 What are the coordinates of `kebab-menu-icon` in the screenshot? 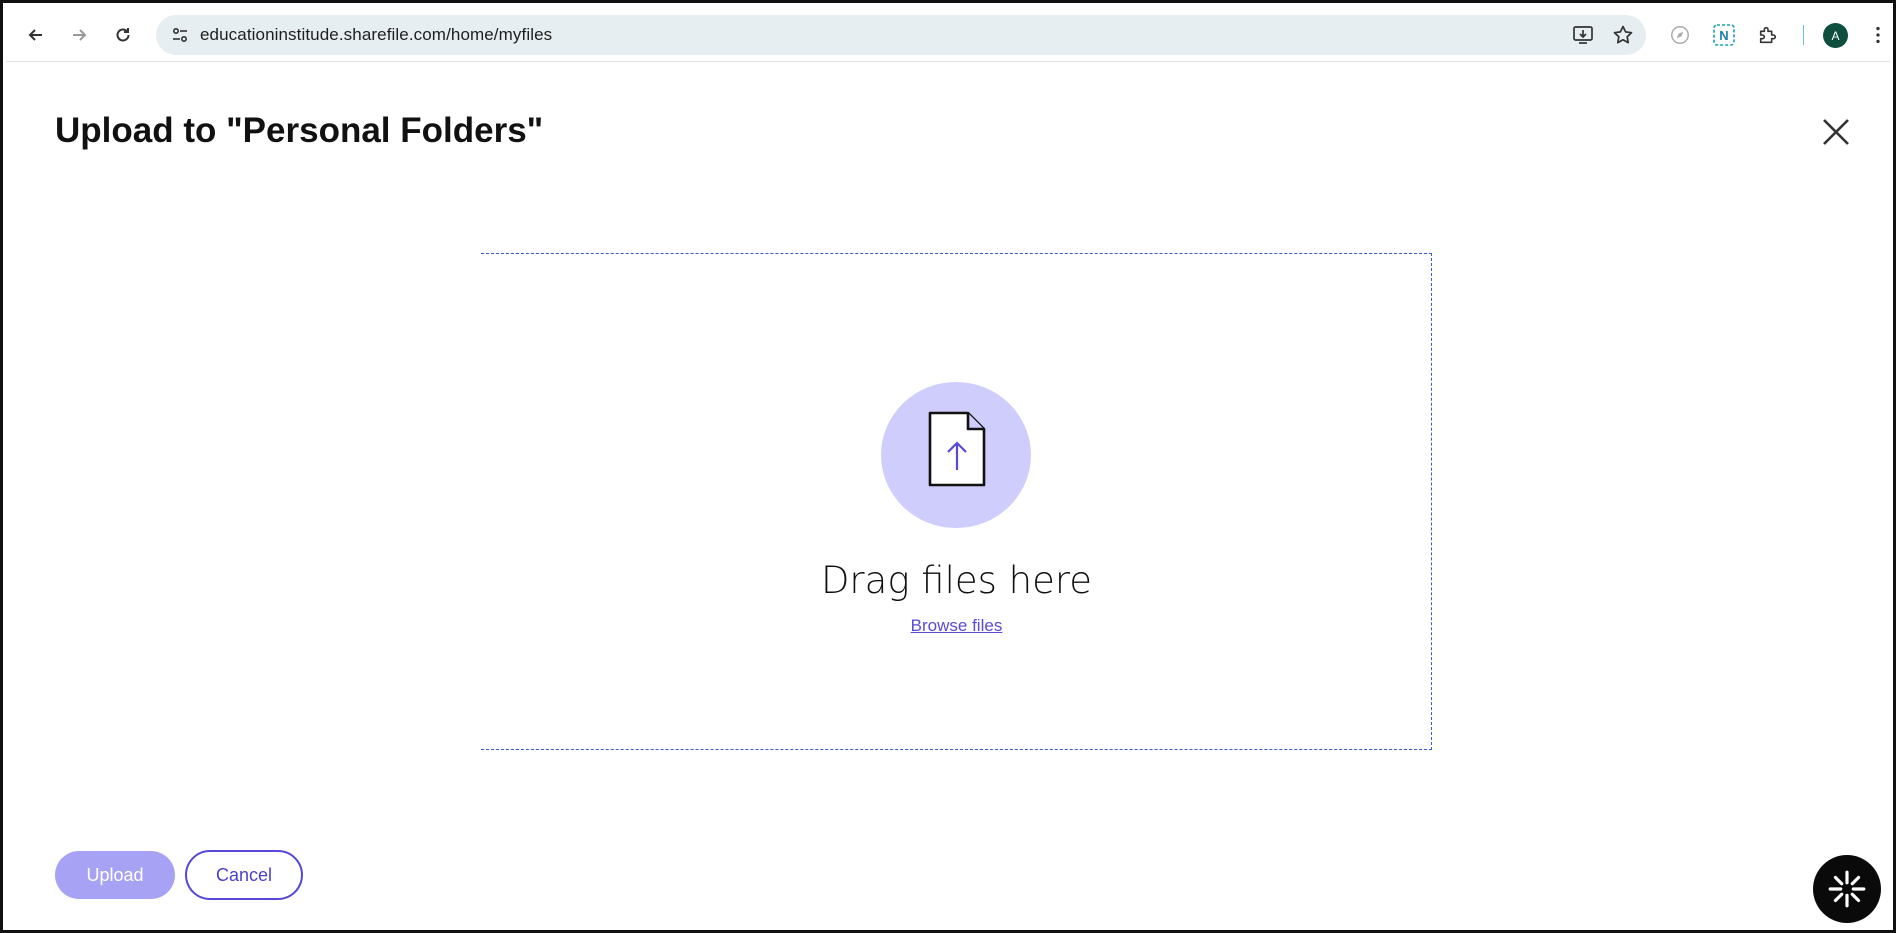 It's located at (1878, 35).